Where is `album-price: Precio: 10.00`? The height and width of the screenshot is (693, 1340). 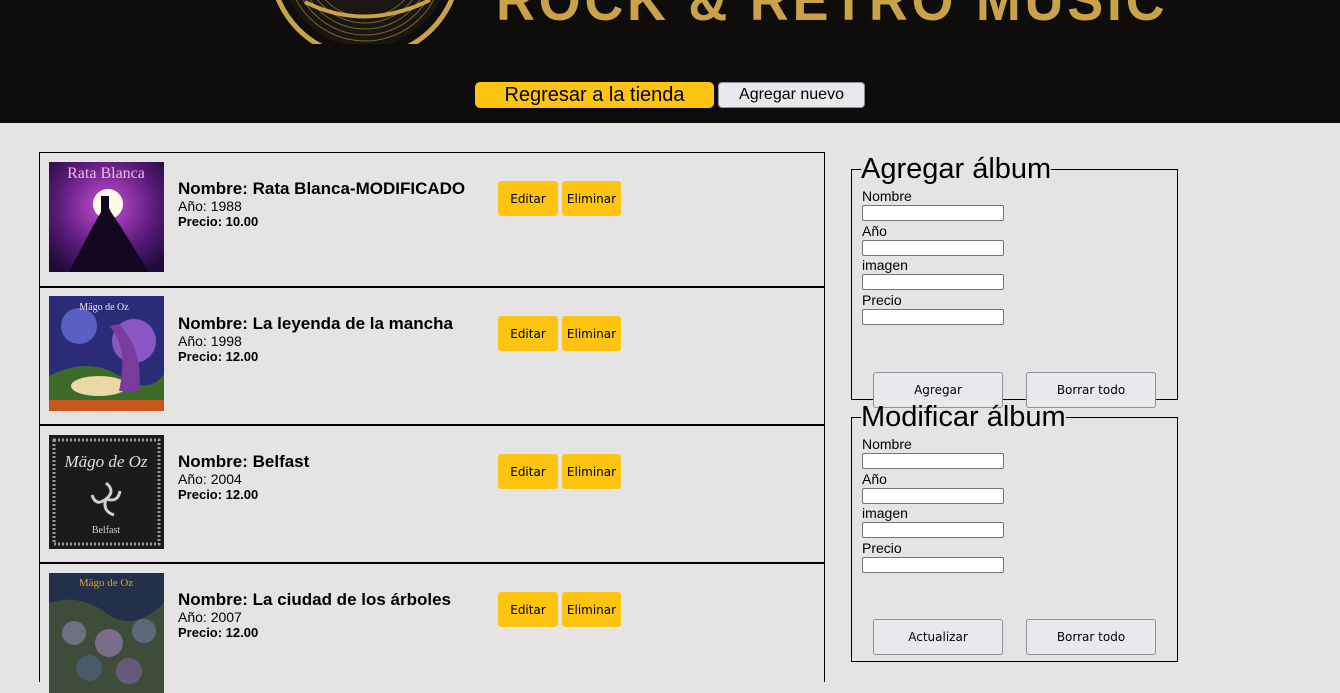
album-price: Precio: 10.00 is located at coordinates (218, 221).